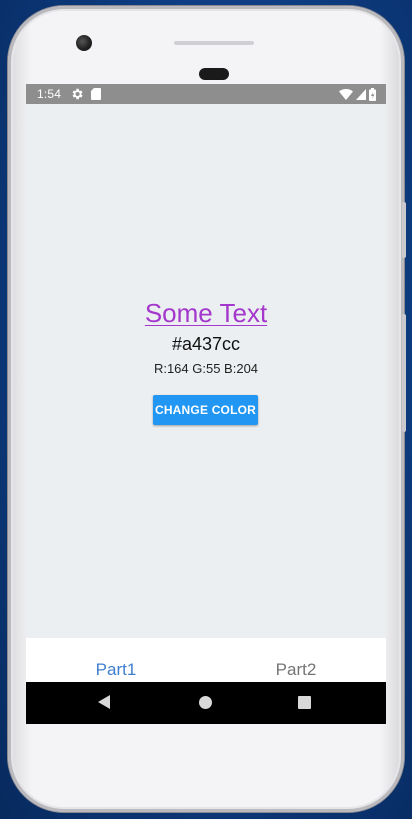  I want to click on battery-icon, so click(372, 94).